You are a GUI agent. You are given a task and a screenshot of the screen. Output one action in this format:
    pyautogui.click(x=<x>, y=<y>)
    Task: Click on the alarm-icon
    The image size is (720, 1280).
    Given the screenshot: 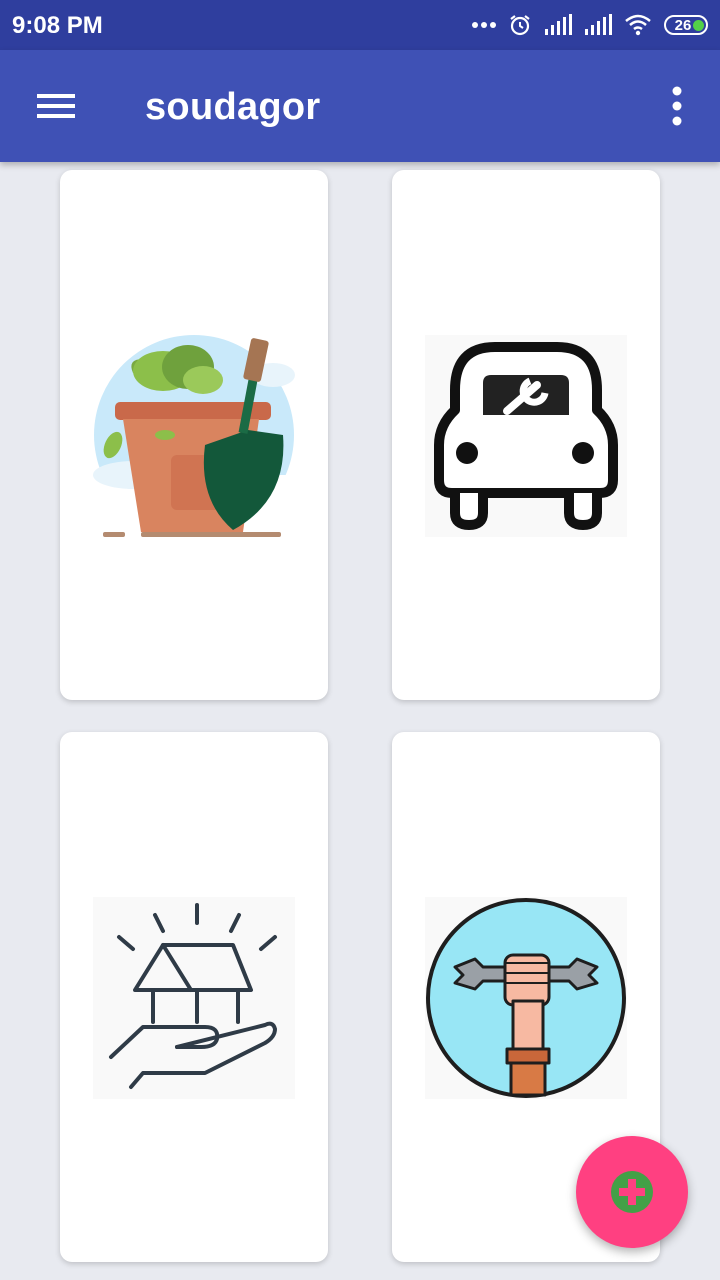 What is the action you would take?
    pyautogui.click(x=520, y=25)
    